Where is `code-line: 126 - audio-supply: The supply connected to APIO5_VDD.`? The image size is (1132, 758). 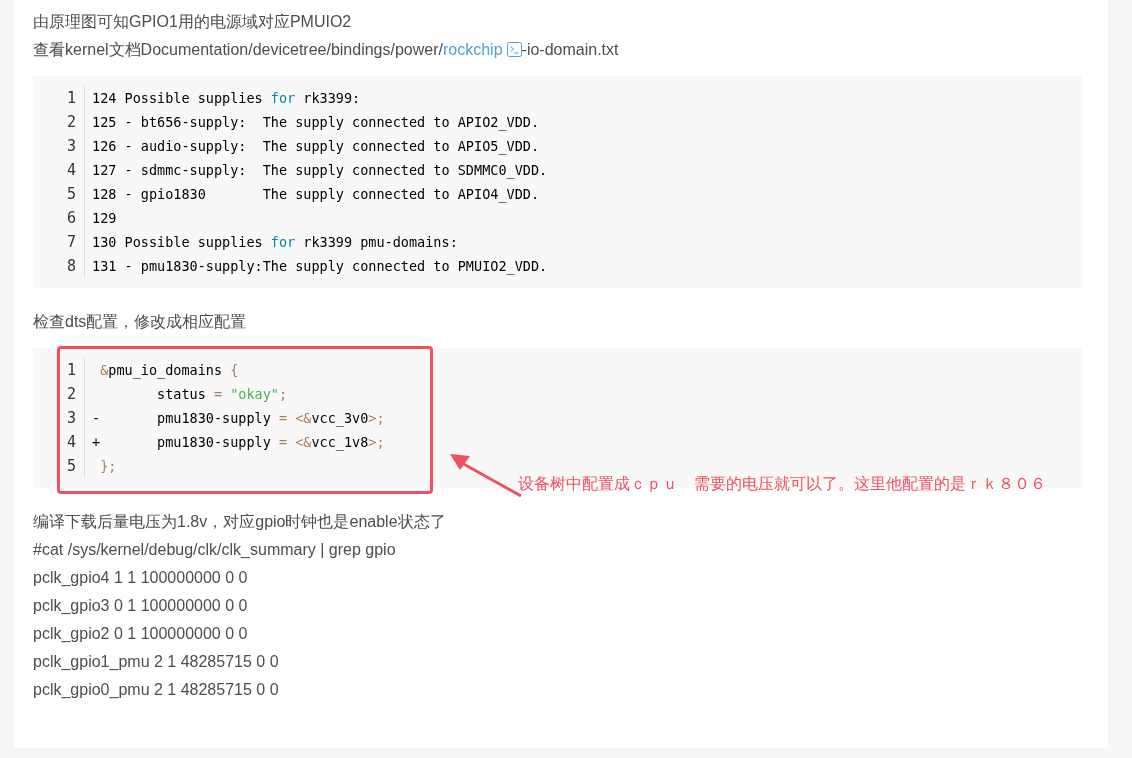 code-line: 126 - audio-supply: The supply connected to APIO5_VDD. is located at coordinates (315, 147).